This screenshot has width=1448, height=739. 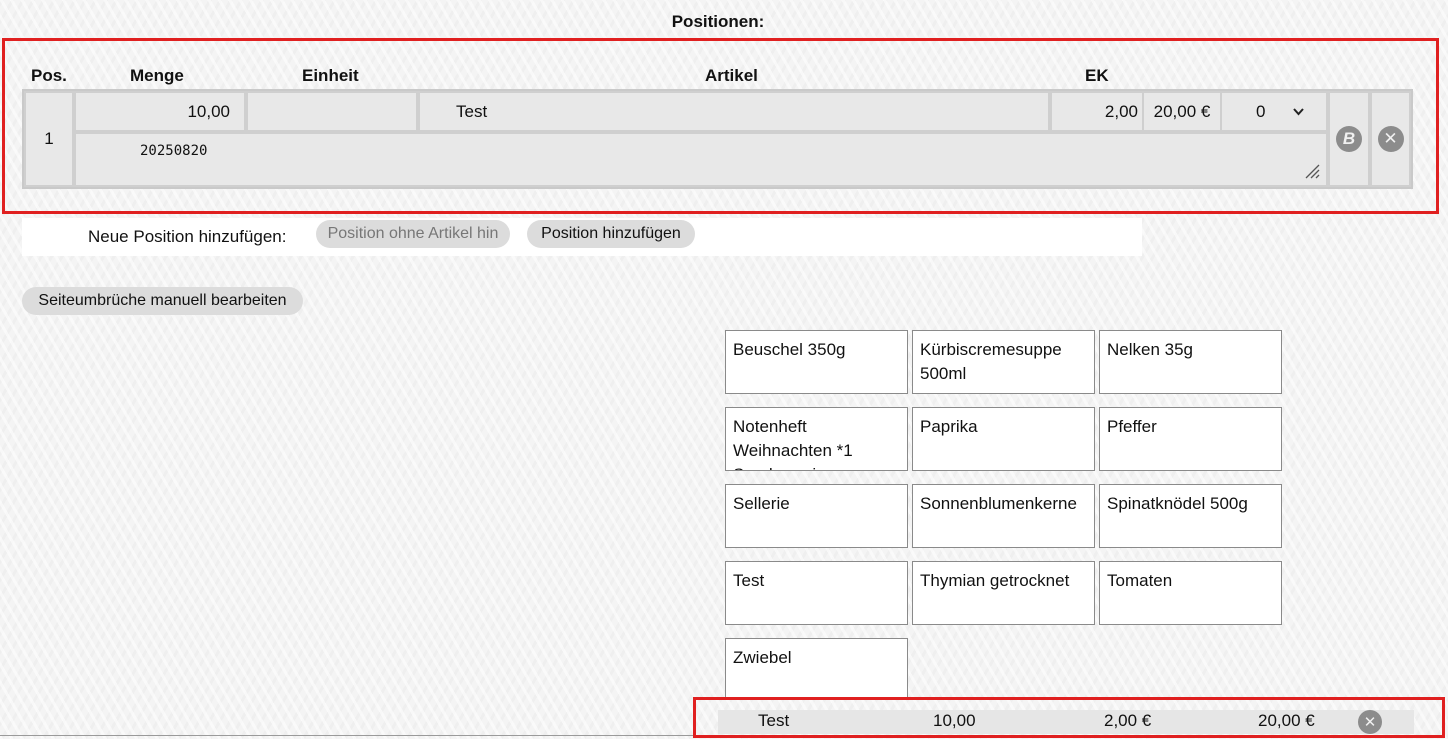 I want to click on quantity-input: 10,00, so click(x=160, y=111).